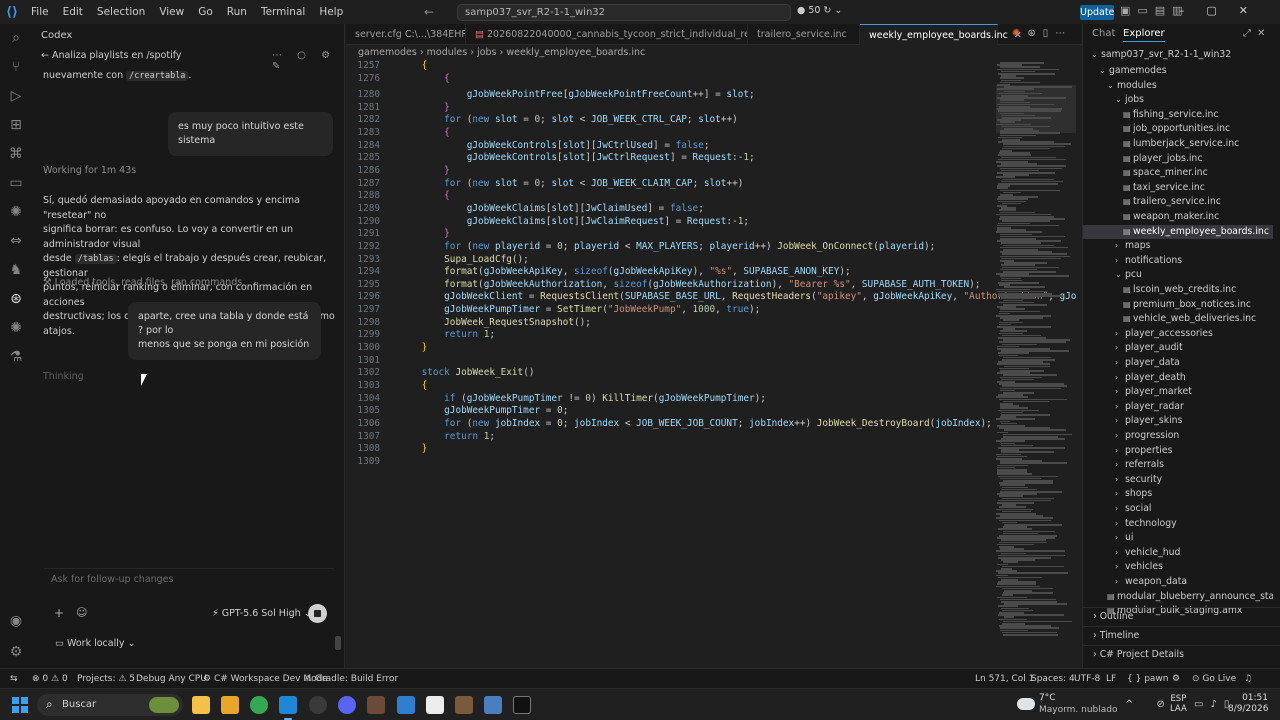 Image resolution: width=1280 pixels, height=720 pixels. I want to click on project-details-section: › C# Project Details, so click(1181, 654).